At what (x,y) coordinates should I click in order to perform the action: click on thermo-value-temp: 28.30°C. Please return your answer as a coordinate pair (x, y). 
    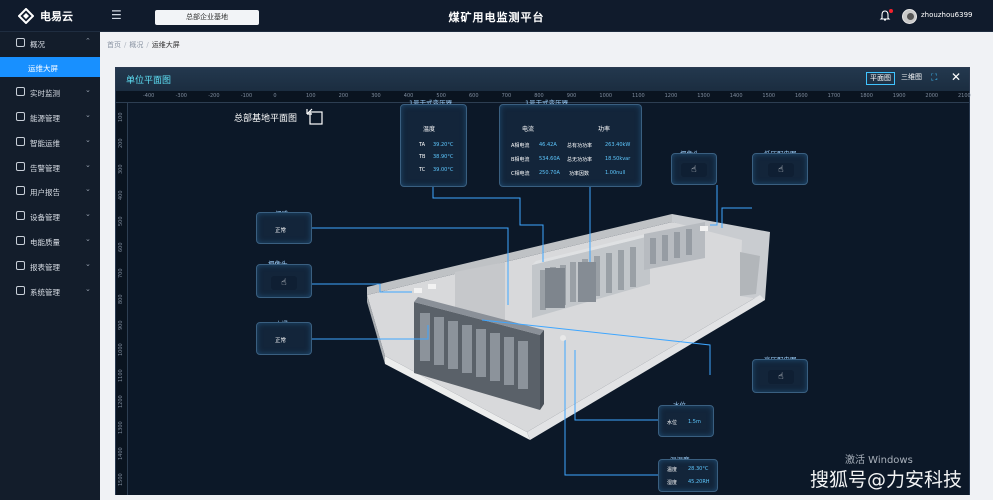
    Looking at the image, I should click on (698, 469).